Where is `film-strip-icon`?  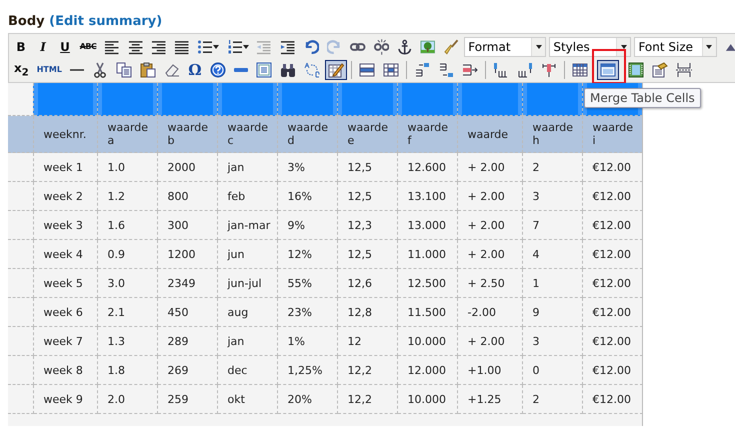 film-strip-icon is located at coordinates (636, 70).